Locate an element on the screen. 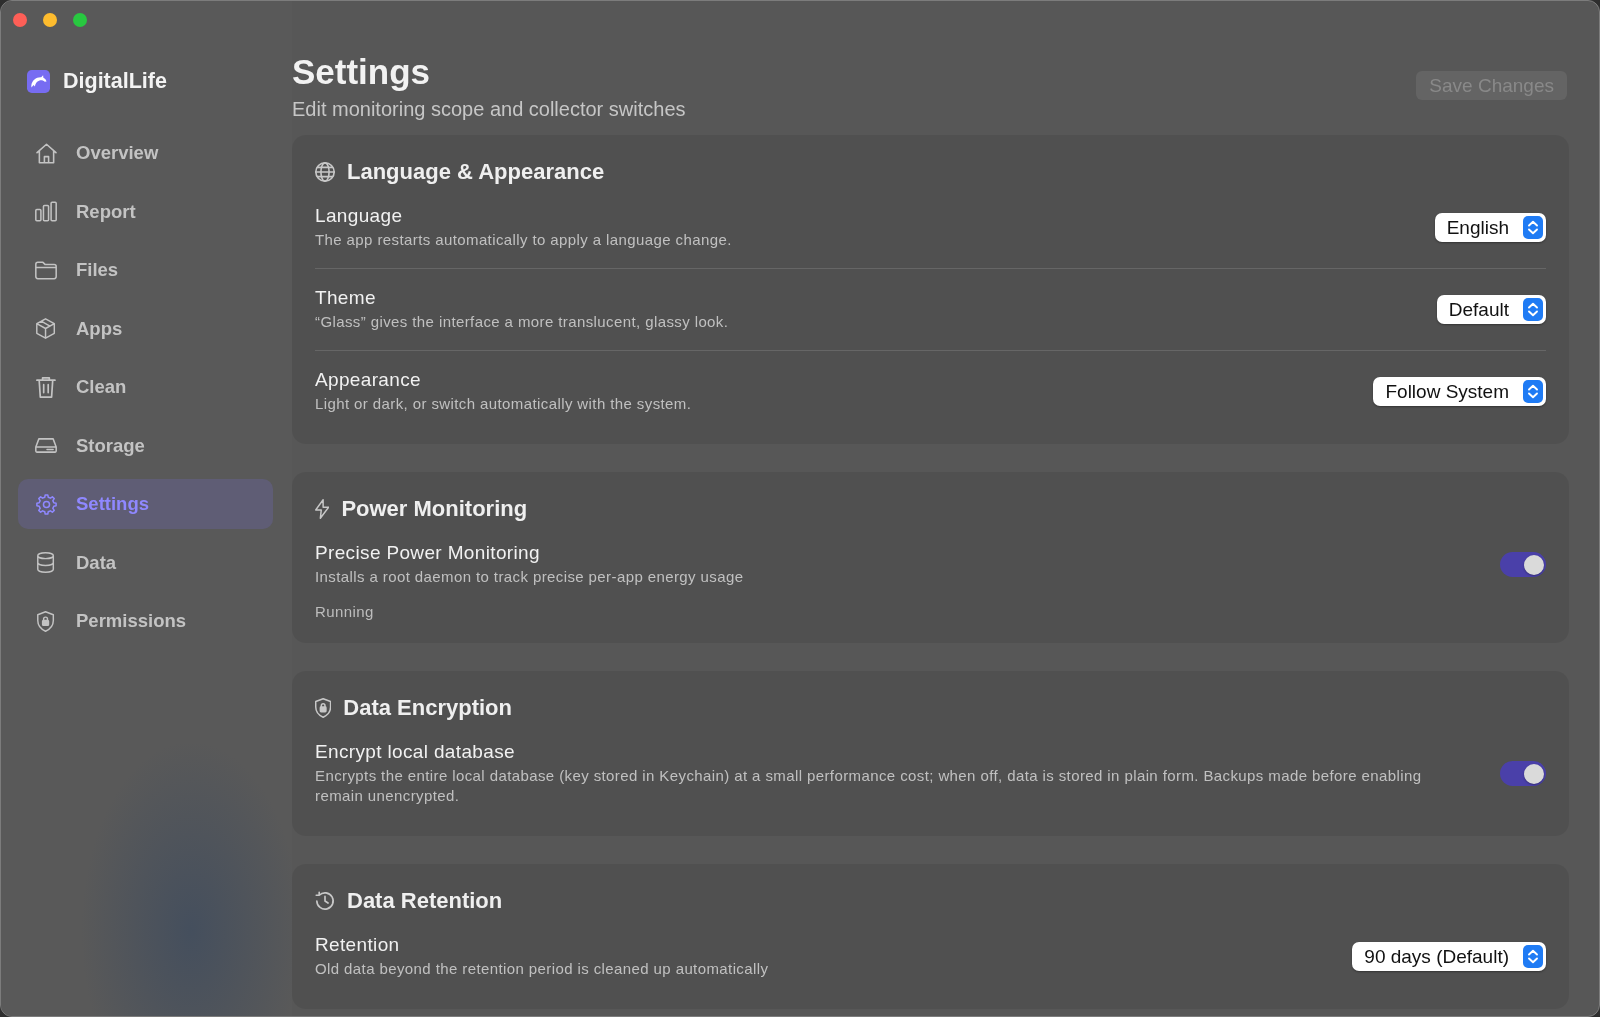 The image size is (1600, 1017). sidebar-item: Data is located at coordinates (145, 562).